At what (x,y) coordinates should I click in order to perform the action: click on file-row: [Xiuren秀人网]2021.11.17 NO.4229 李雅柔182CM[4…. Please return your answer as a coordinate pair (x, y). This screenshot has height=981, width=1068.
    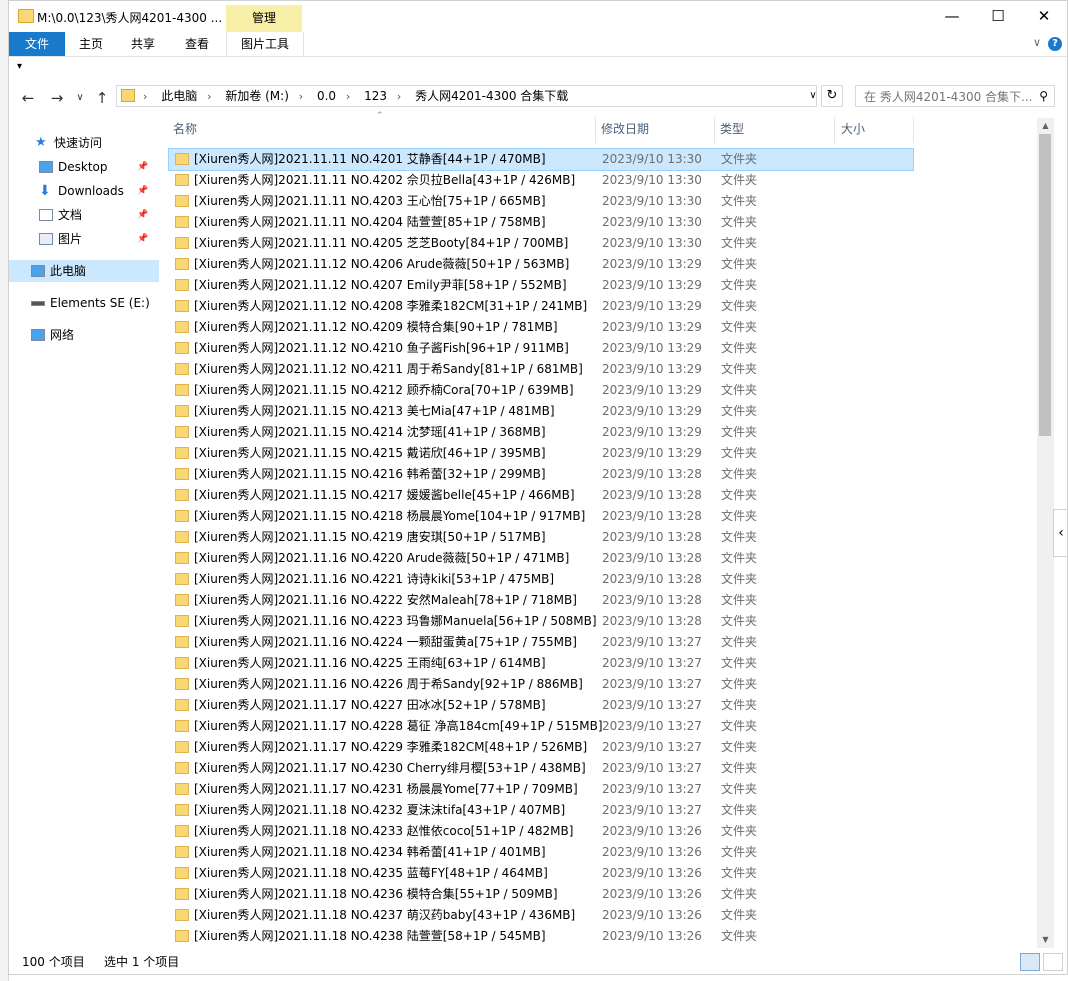
    Looking at the image, I should click on (541, 747).